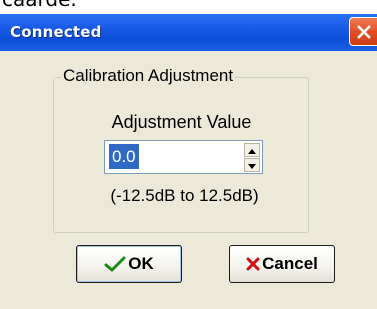 The width and height of the screenshot is (377, 309). I want to click on close-x-icon, so click(364, 32).